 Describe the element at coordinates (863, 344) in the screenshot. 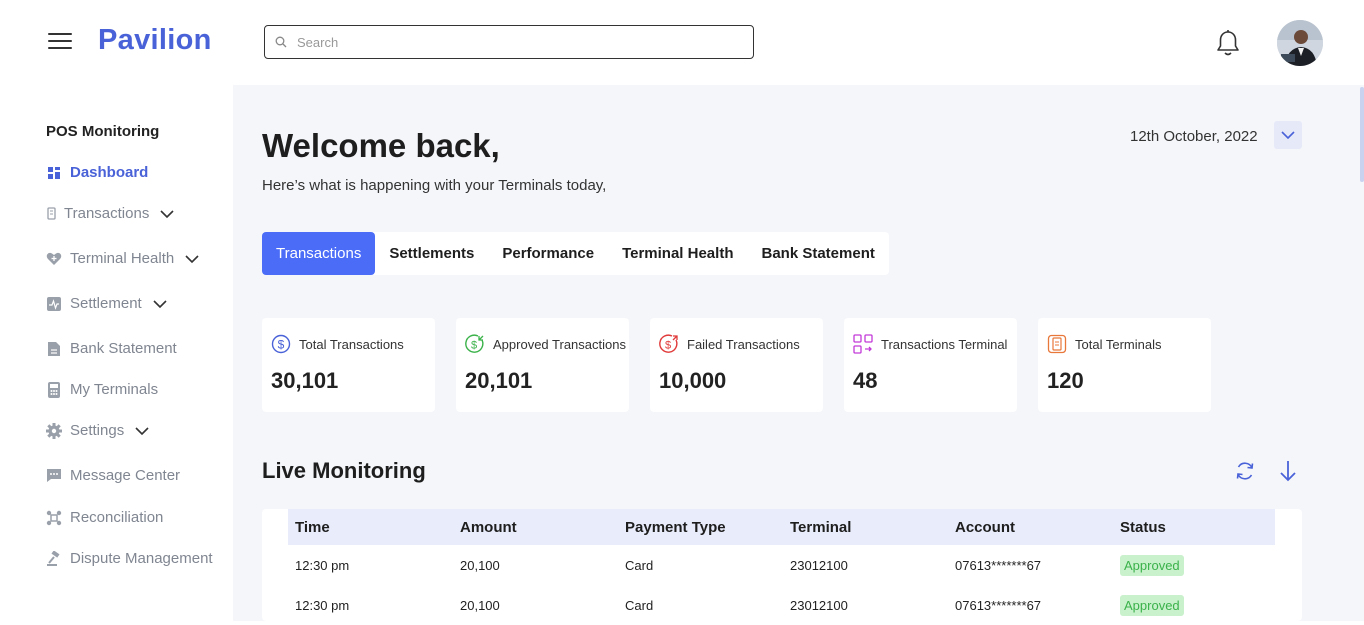

I see `terminal-transfer-icon` at that location.